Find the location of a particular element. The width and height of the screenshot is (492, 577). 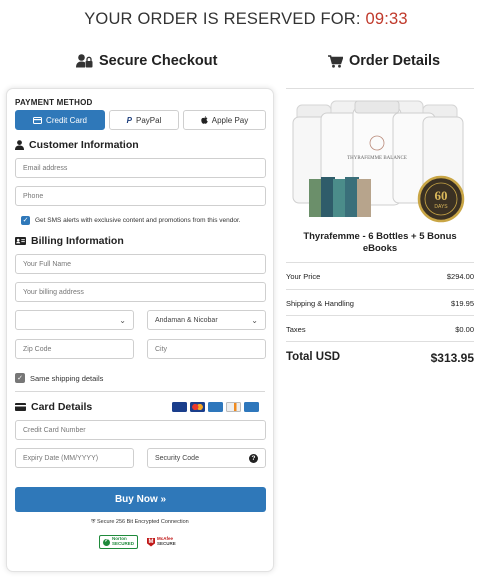

card-number-placeholder: Credit Card Number is located at coordinates (54, 430).